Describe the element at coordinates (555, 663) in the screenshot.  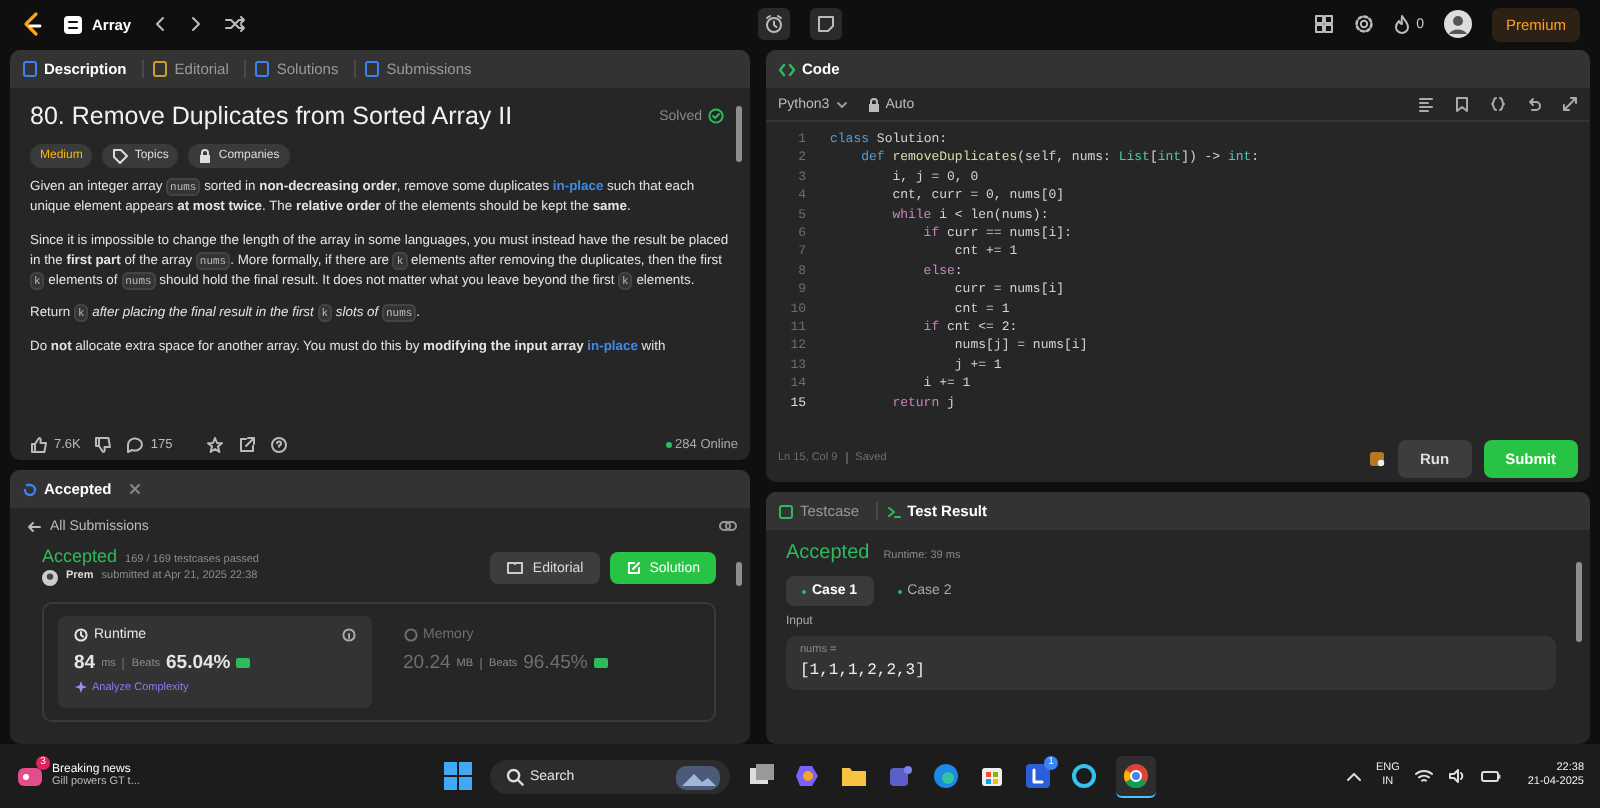
I see `beats-percent: 96.45%` at that location.